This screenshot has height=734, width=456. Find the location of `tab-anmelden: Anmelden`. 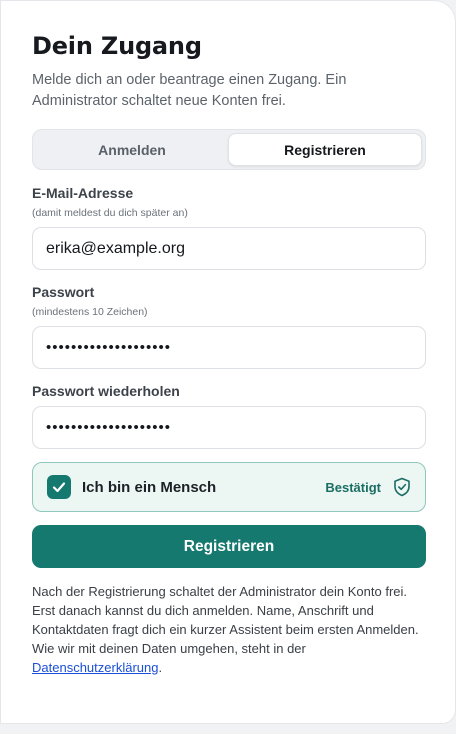

tab-anmelden: Anmelden is located at coordinates (132, 149).